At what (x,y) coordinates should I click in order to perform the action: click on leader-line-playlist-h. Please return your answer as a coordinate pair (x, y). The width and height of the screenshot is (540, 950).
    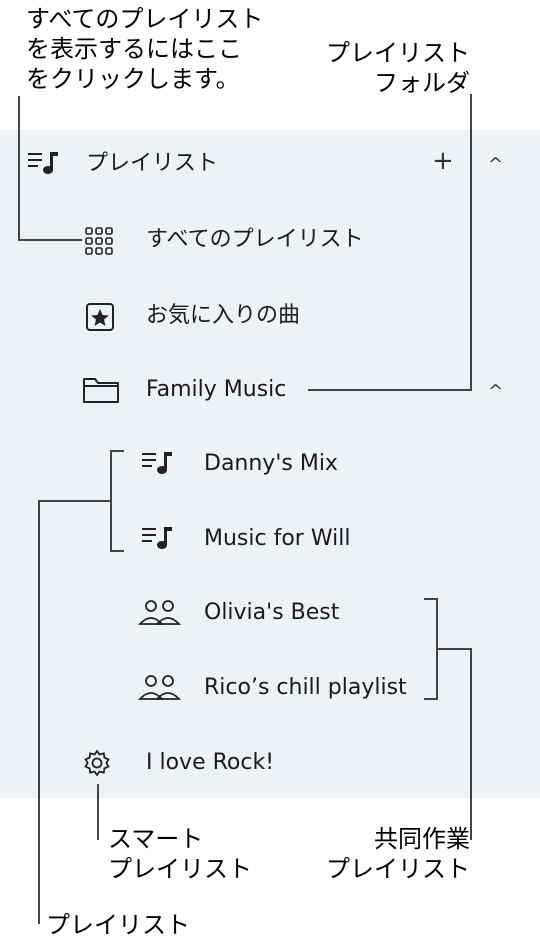
    Looking at the image, I should click on (75, 501).